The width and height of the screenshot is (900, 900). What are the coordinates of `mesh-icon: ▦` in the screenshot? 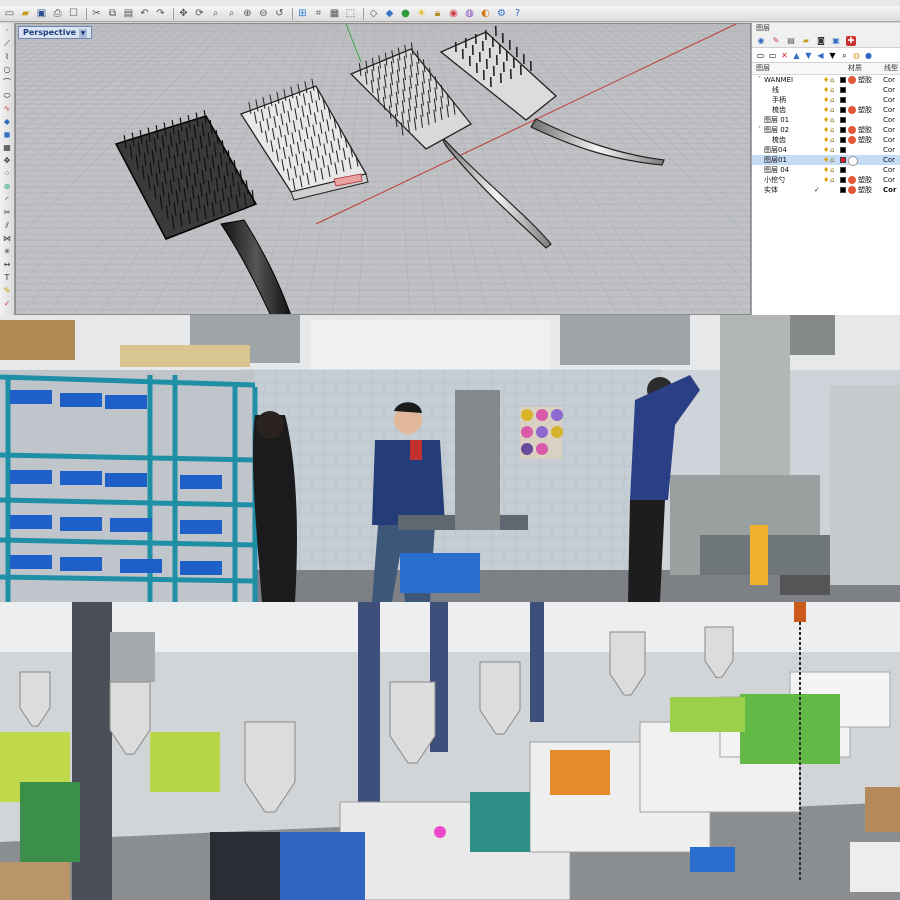 It's located at (7, 148).